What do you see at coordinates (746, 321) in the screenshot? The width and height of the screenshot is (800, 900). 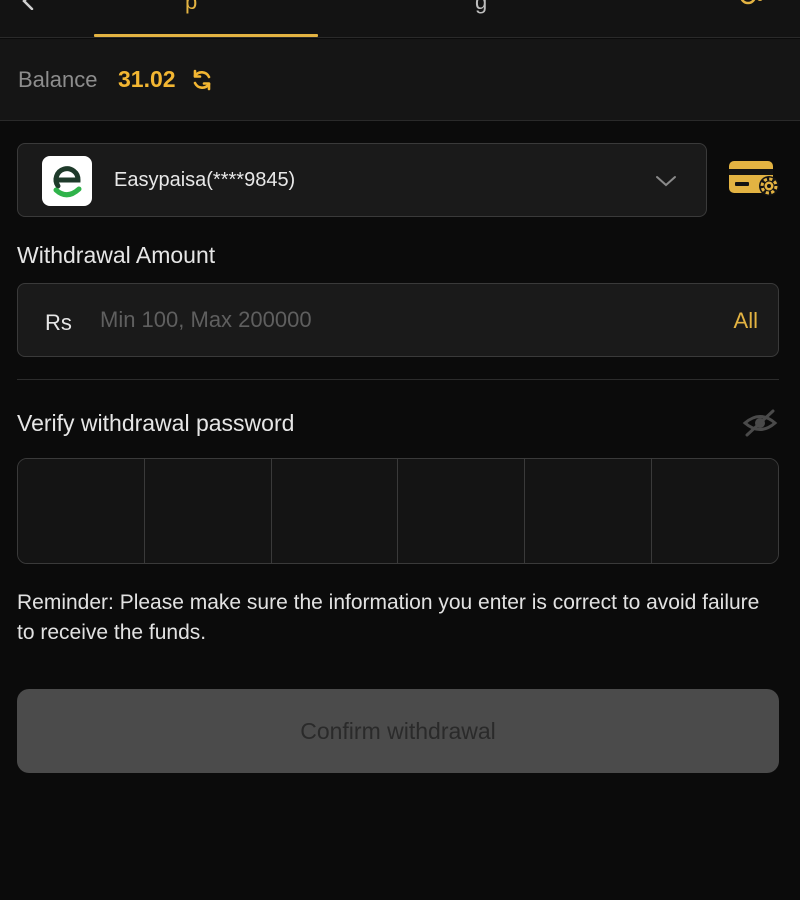 I see `all-amount-button: All` at bounding box center [746, 321].